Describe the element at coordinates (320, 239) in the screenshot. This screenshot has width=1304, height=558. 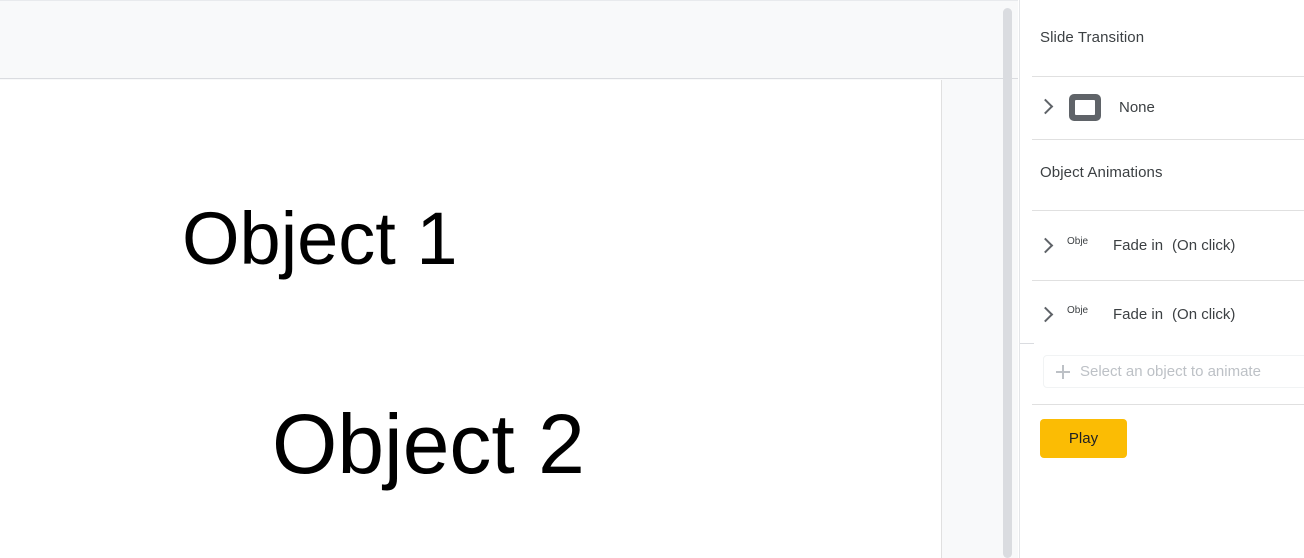
I see `slide-text-object-1: Object 1` at that location.